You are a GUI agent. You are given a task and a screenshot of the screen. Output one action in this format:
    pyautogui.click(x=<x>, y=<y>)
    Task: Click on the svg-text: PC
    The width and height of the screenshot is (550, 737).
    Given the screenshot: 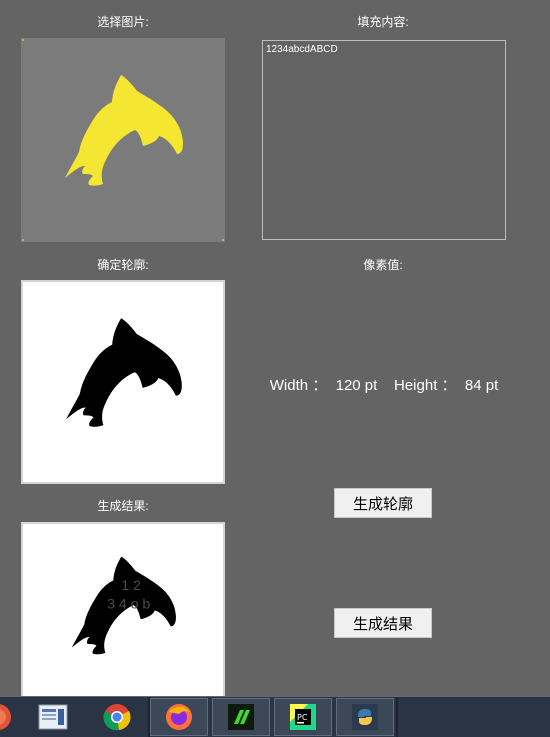 What is the action you would take?
    pyautogui.click(x=302, y=717)
    